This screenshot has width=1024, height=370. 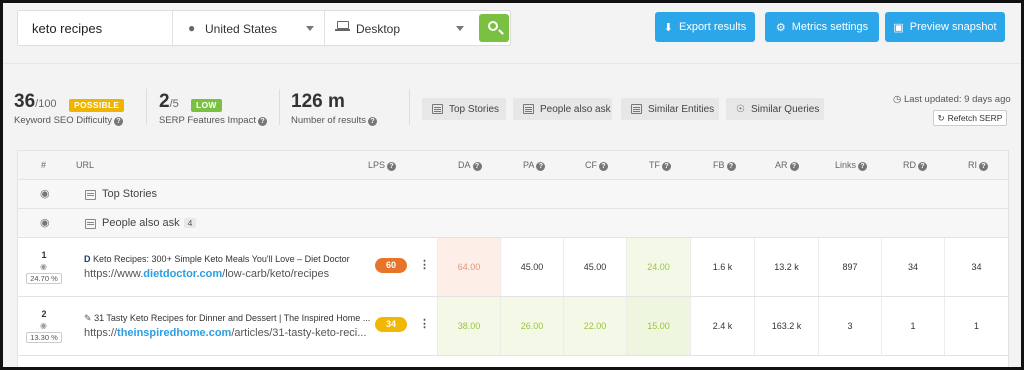 I want to click on col-fb: FB?, so click(x=724, y=165).